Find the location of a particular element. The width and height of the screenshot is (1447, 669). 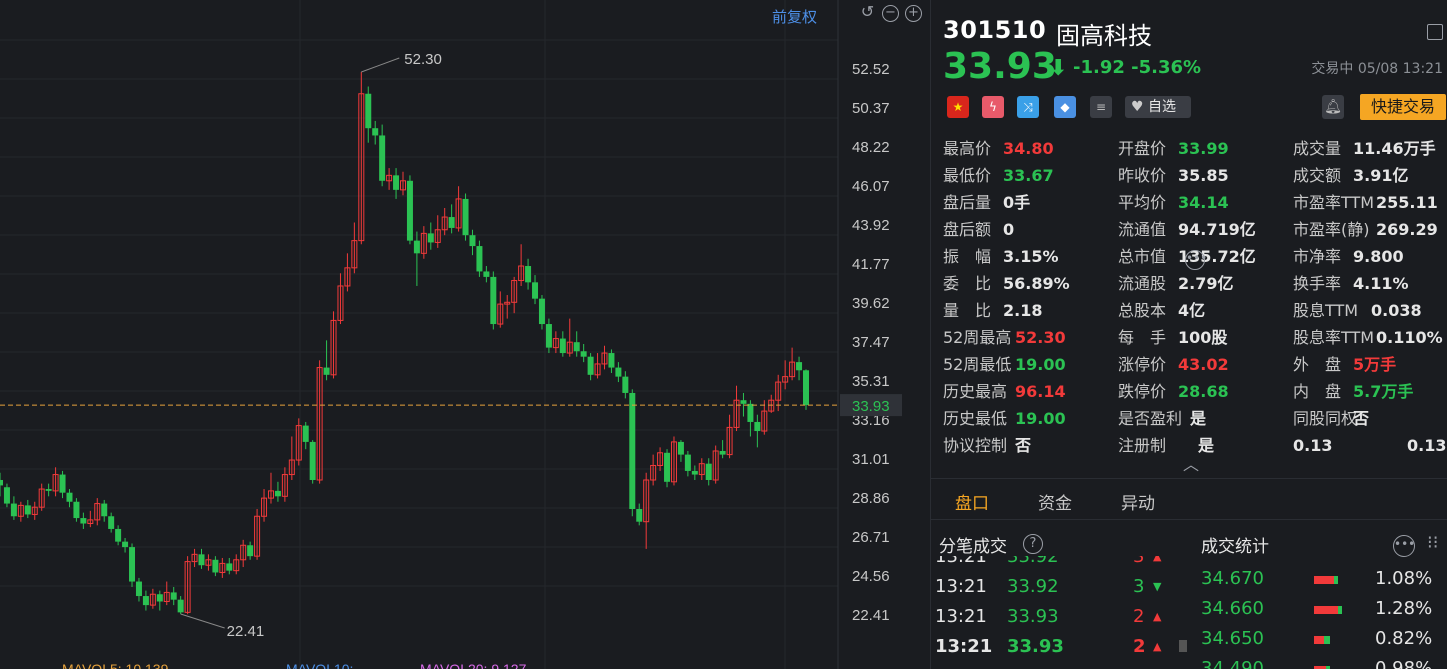

volstat-bar is located at coordinates (1322, 640).